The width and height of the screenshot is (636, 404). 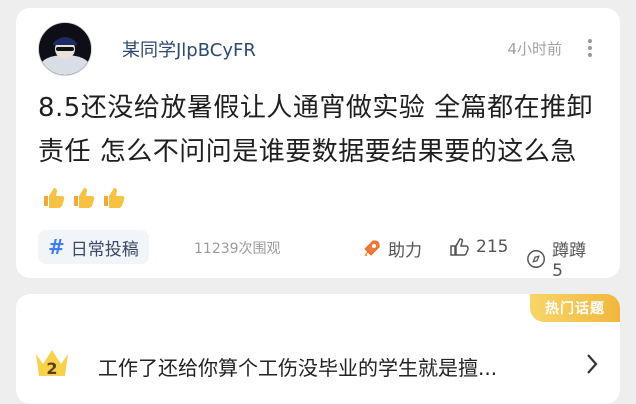 I want to click on boost-button: 助力, so click(x=391, y=248).